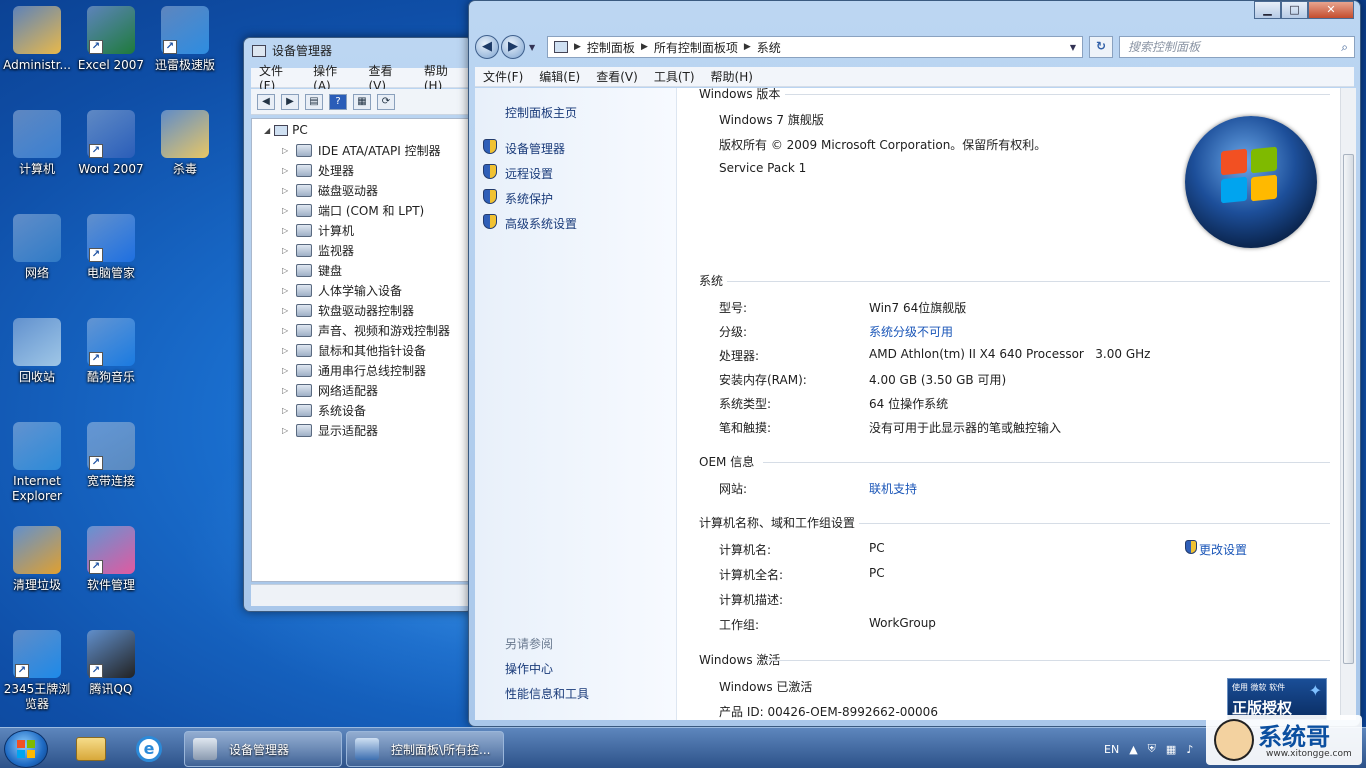 Image resolution: width=1366 pixels, height=768 pixels. What do you see at coordinates (267, 130) in the screenshot?
I see `collapse-arrow-icon: ◢` at bounding box center [267, 130].